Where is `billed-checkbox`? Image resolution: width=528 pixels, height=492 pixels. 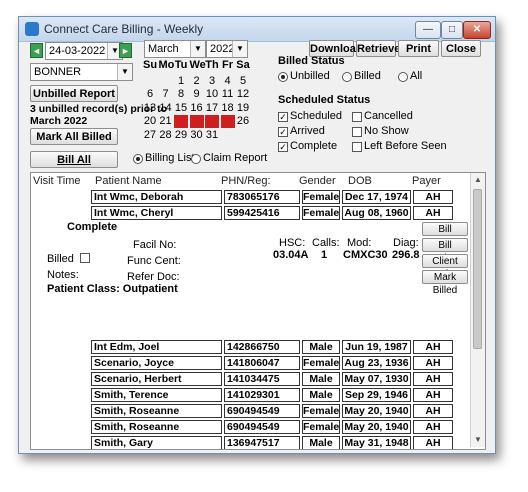 billed-checkbox is located at coordinates (85, 258).